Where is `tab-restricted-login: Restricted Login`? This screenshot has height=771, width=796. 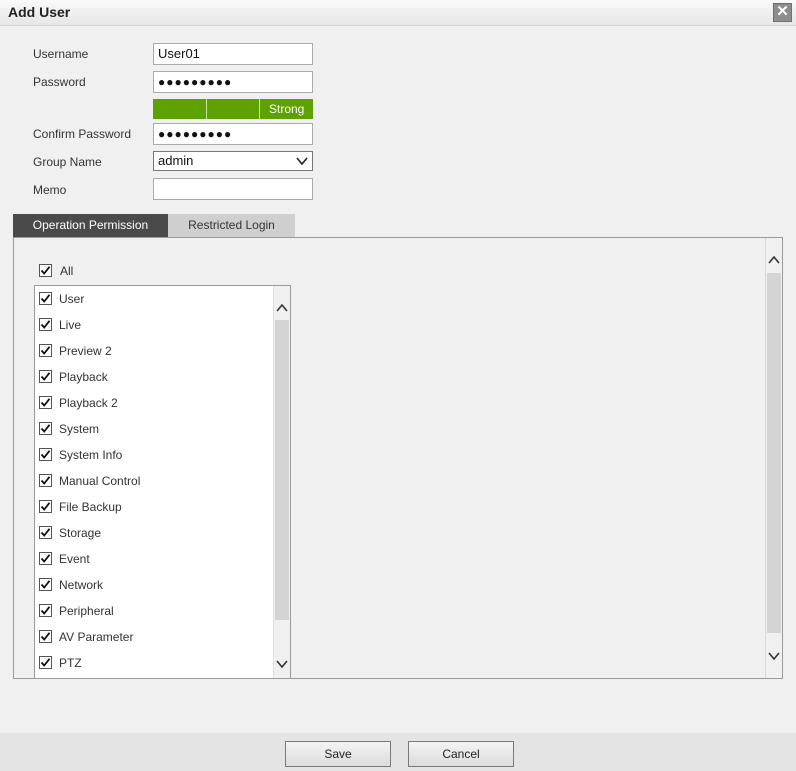 tab-restricted-login: Restricted Login is located at coordinates (231, 225).